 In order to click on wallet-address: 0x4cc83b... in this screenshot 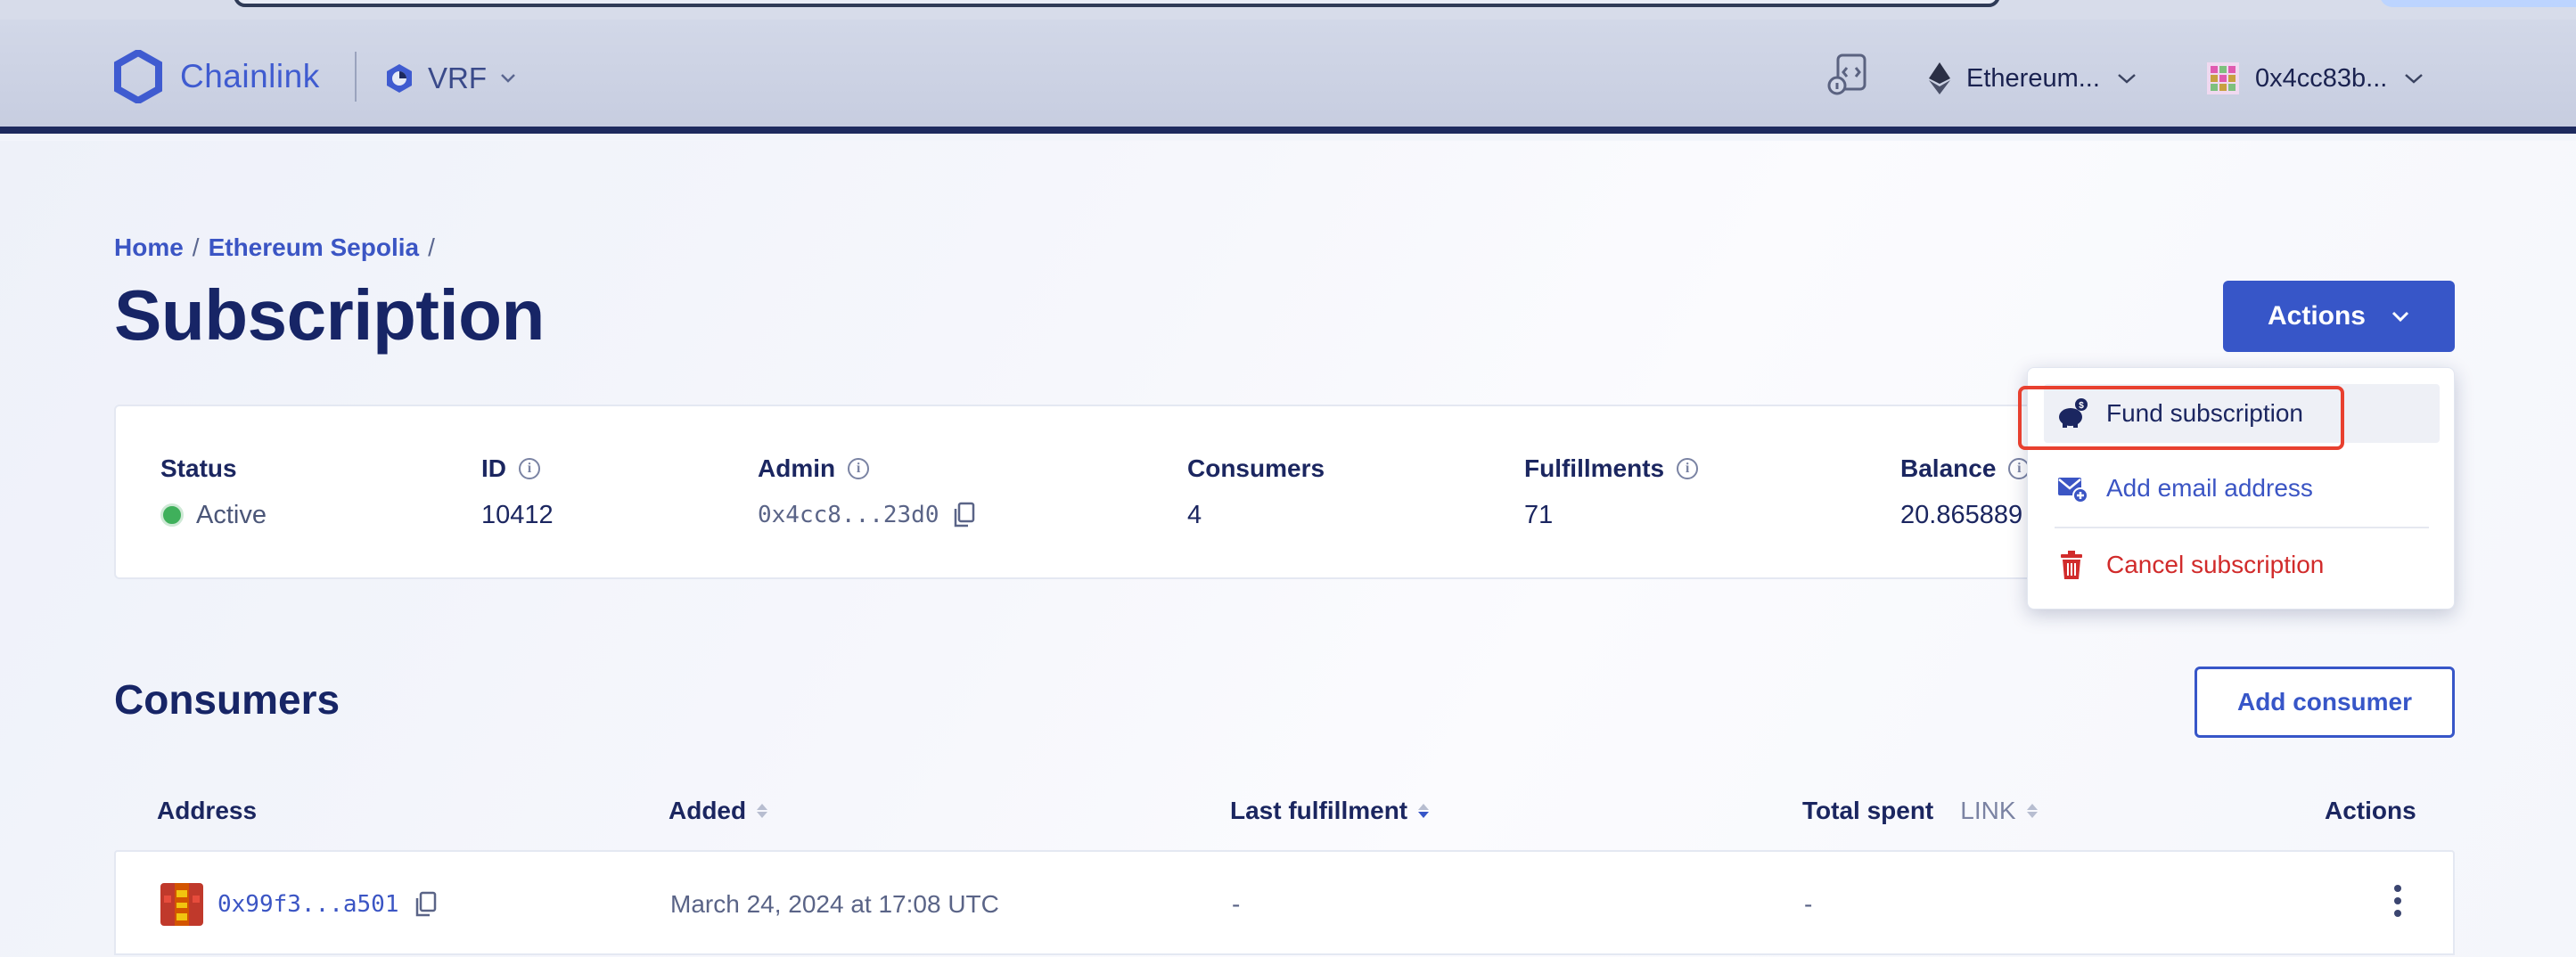, I will do `click(2322, 78)`.